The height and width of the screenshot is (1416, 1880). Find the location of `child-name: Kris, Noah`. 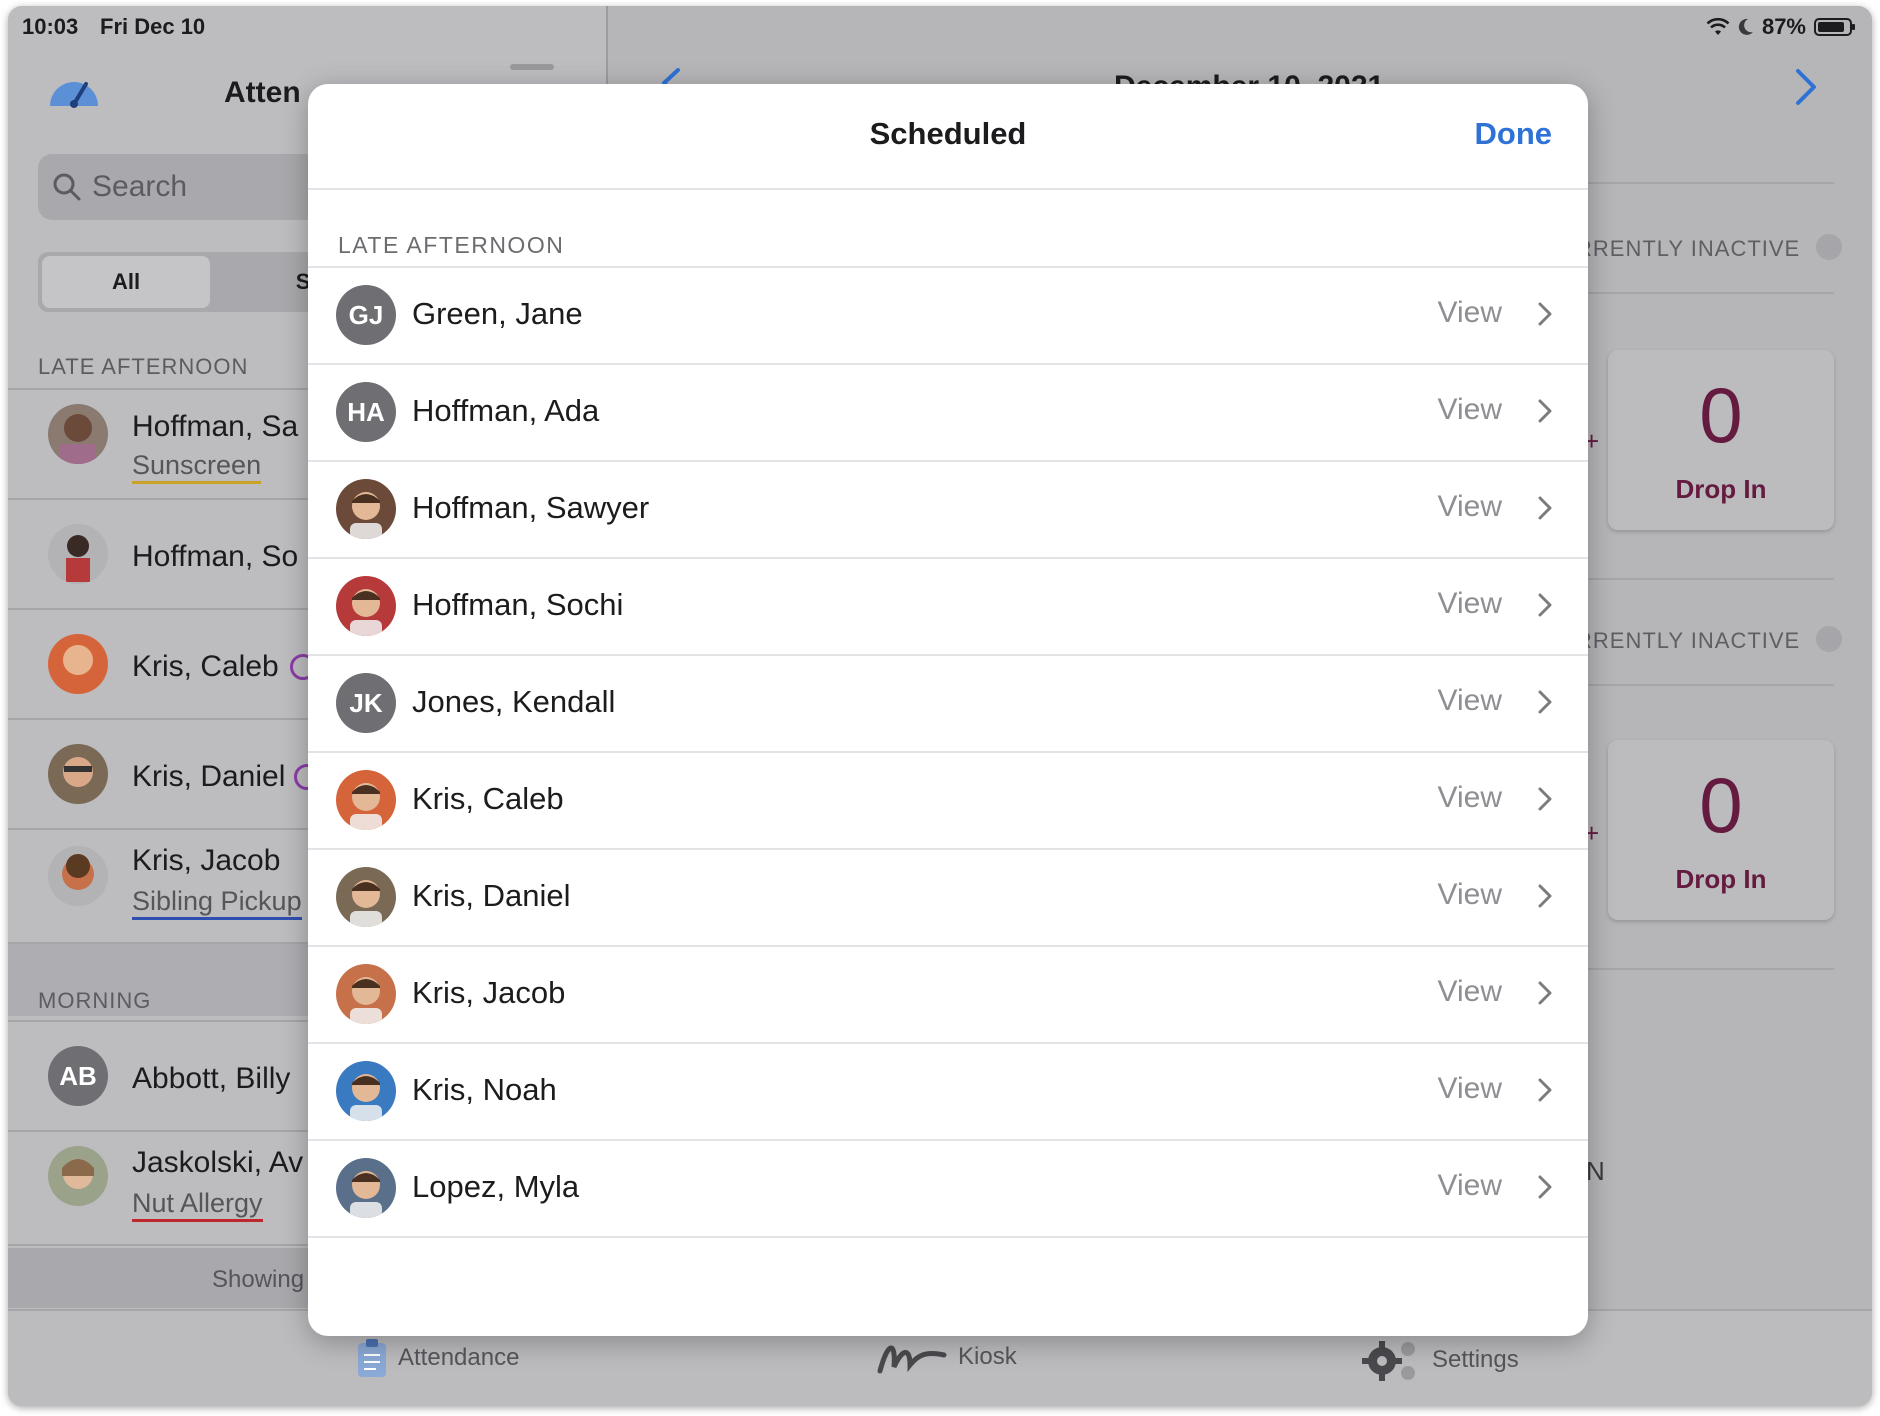

child-name: Kris, Noah is located at coordinates (484, 1089).